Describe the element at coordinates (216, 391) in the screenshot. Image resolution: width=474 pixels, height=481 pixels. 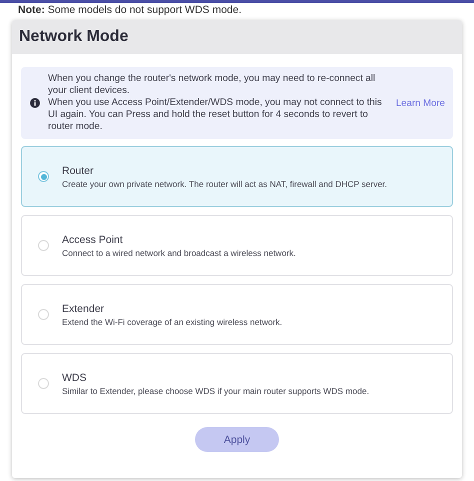
I see `mode-description: Similar to Extender, please choose WDS if your main router supports WDS mode.` at that location.